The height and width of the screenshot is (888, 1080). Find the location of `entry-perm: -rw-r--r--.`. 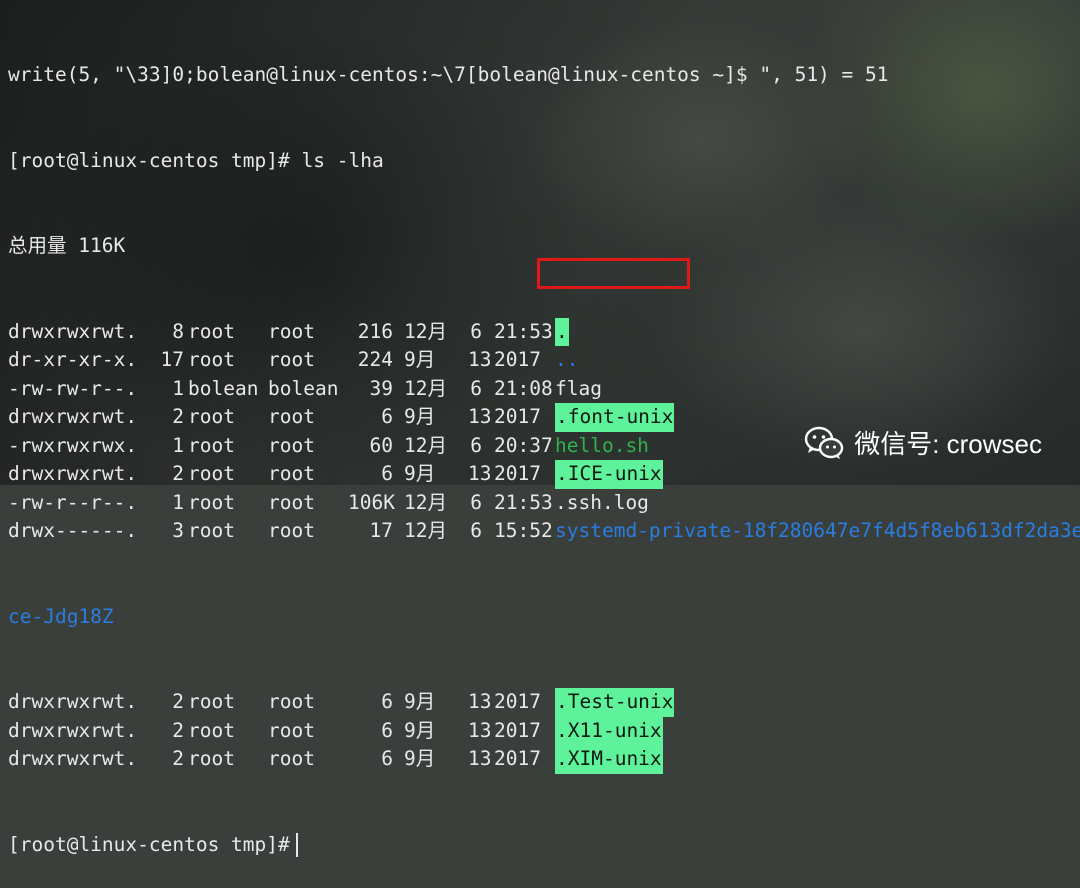

entry-perm: -rw-r--r--. is located at coordinates (73, 502).